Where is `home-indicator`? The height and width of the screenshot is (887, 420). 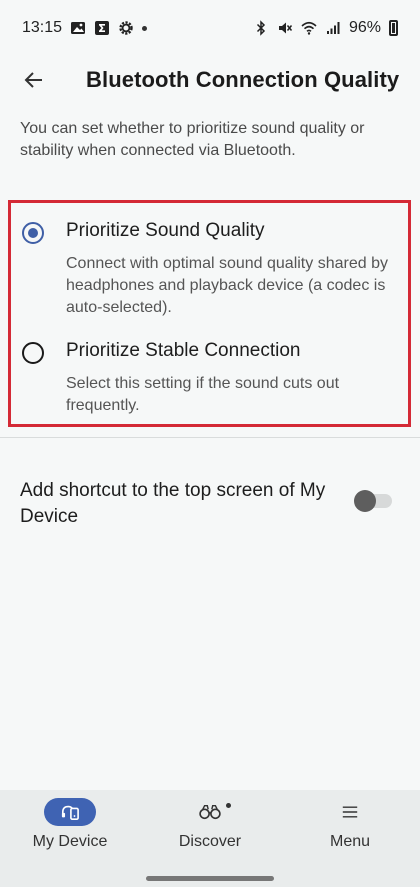
home-indicator is located at coordinates (210, 878).